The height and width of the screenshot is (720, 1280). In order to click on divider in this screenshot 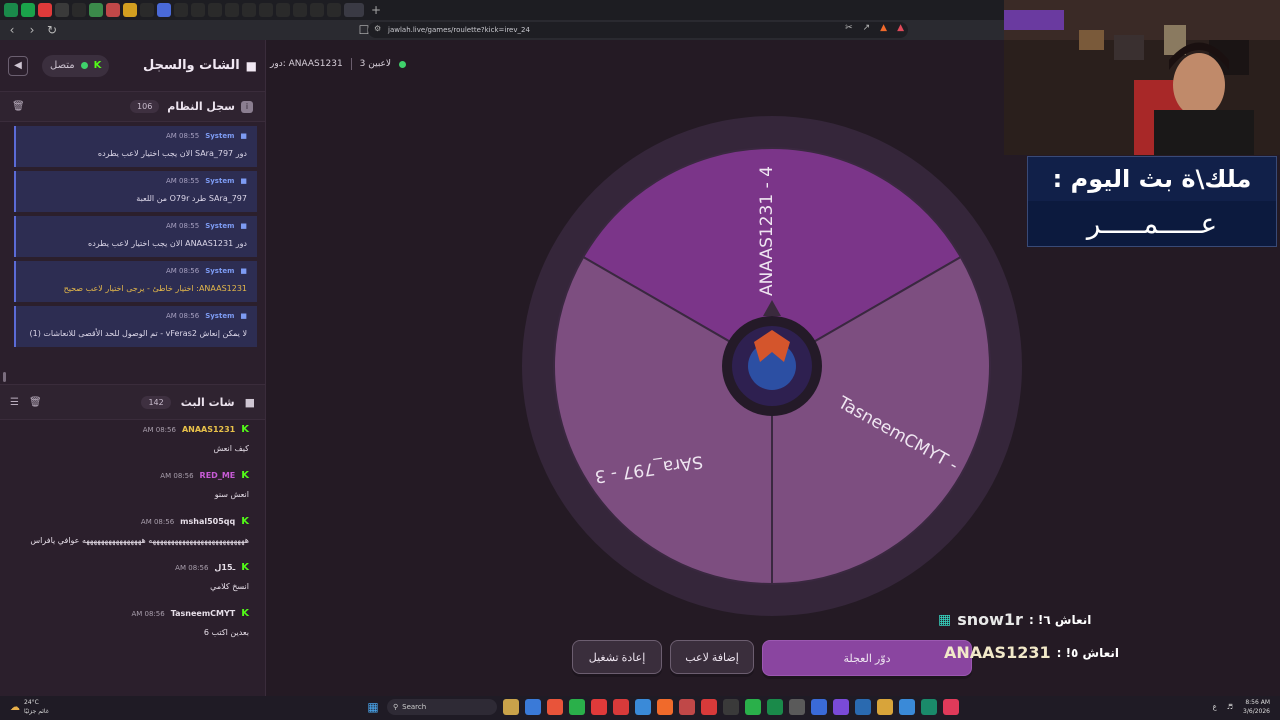, I will do `click(351, 64)`.